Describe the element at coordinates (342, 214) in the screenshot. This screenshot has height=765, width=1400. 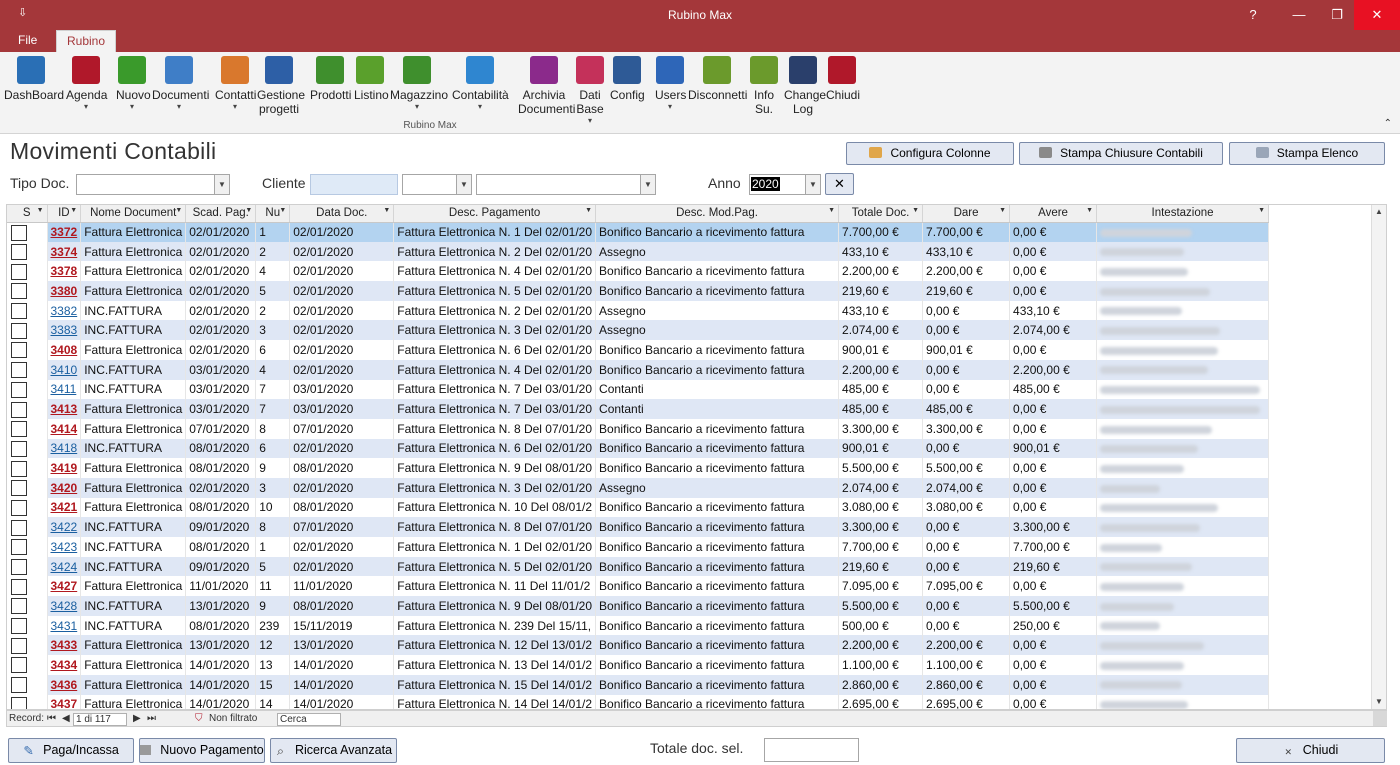
I see `column-header: Data Doc. ▼` at that location.